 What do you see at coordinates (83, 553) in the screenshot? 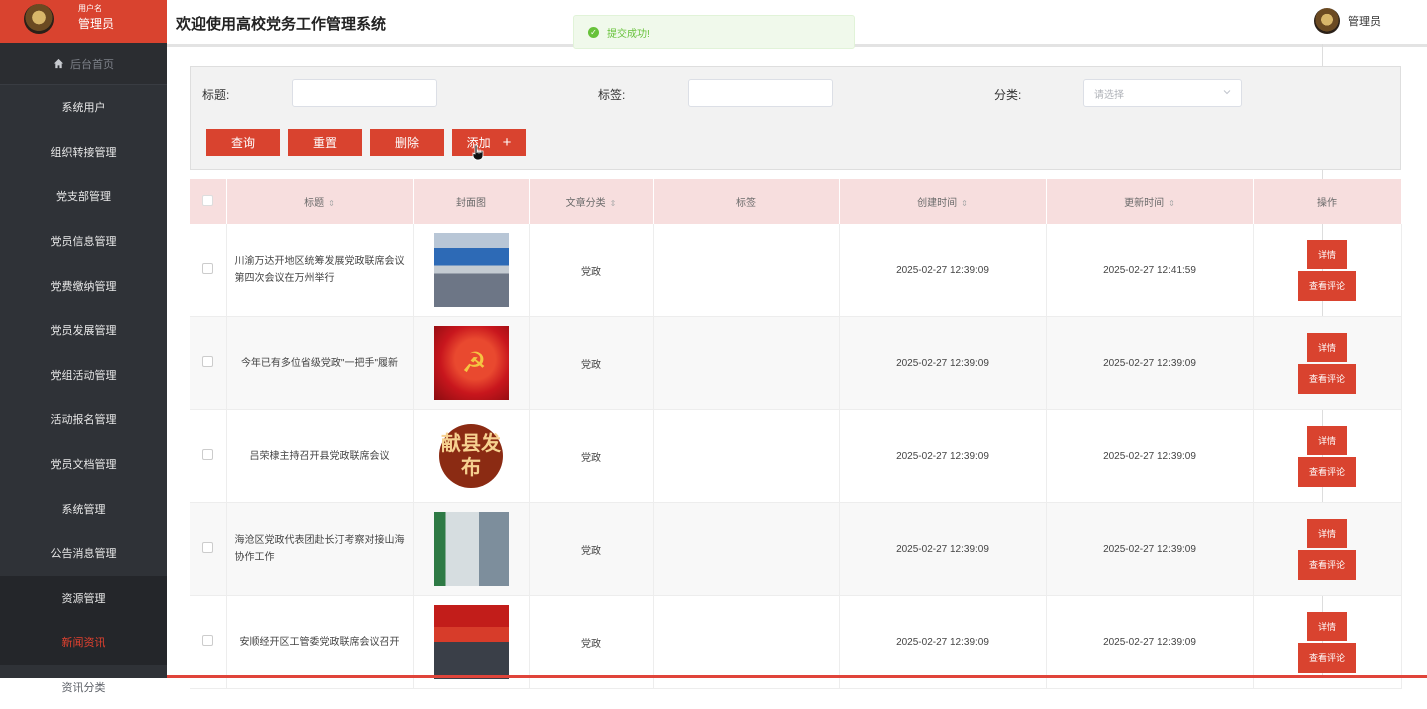
I see `sidebar-item: 公告消息管理` at bounding box center [83, 553].